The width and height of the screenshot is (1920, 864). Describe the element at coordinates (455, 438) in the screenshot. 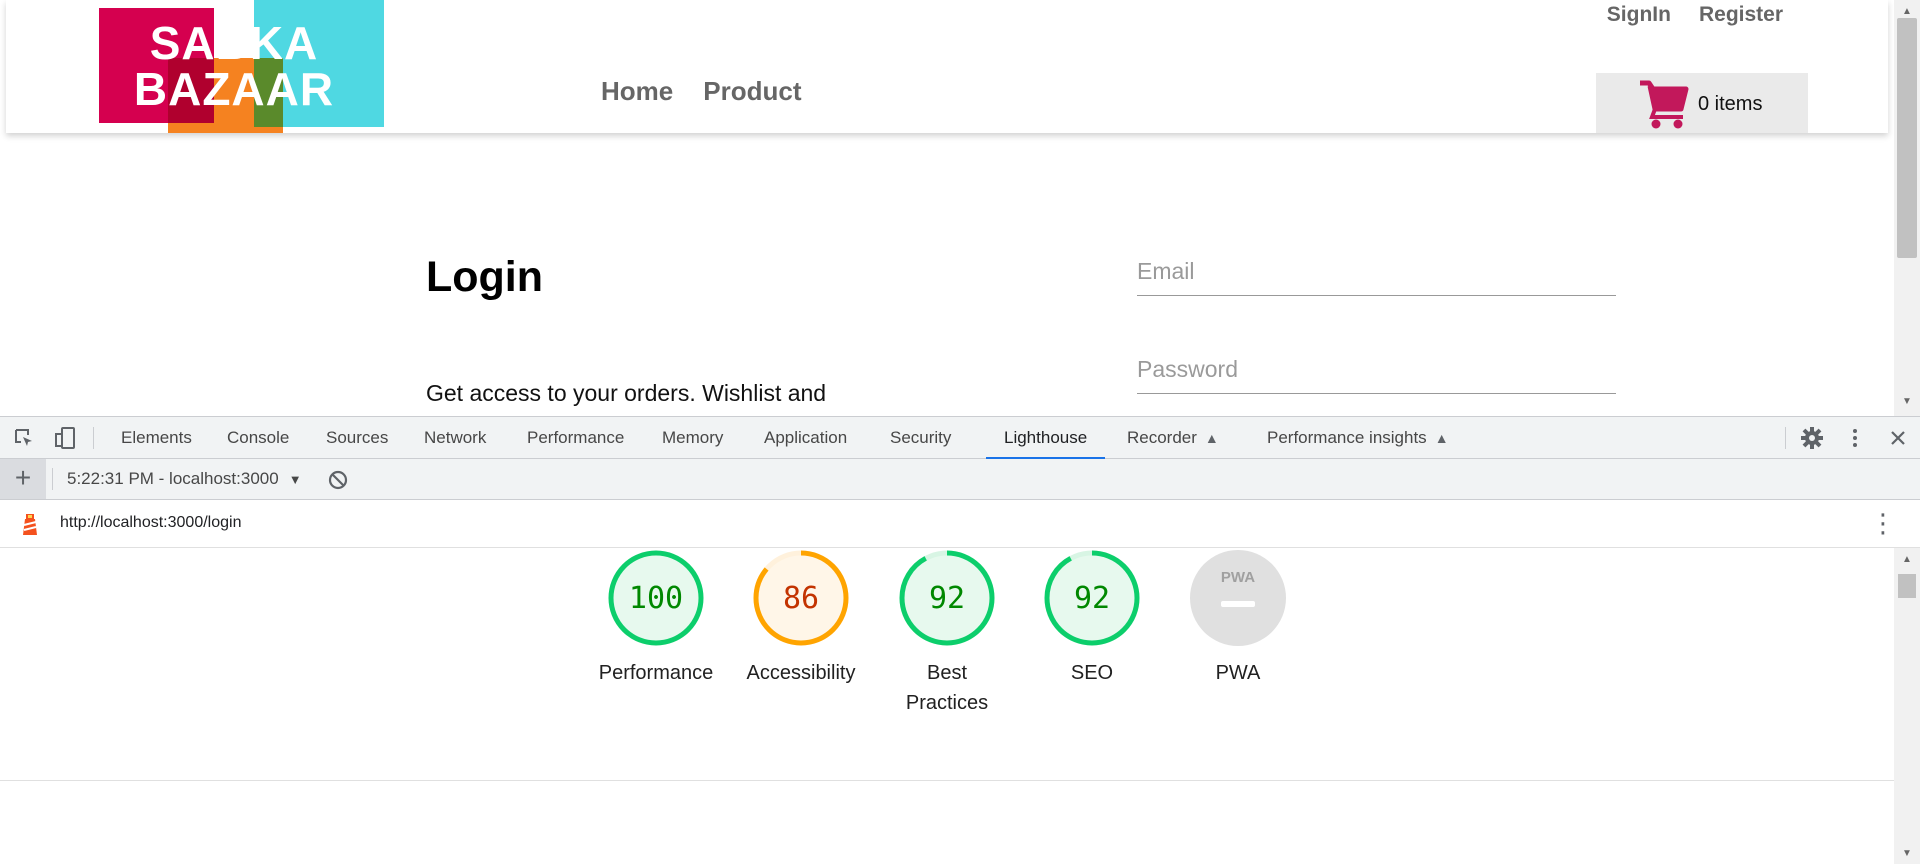

I see `tab-network: Network` at that location.